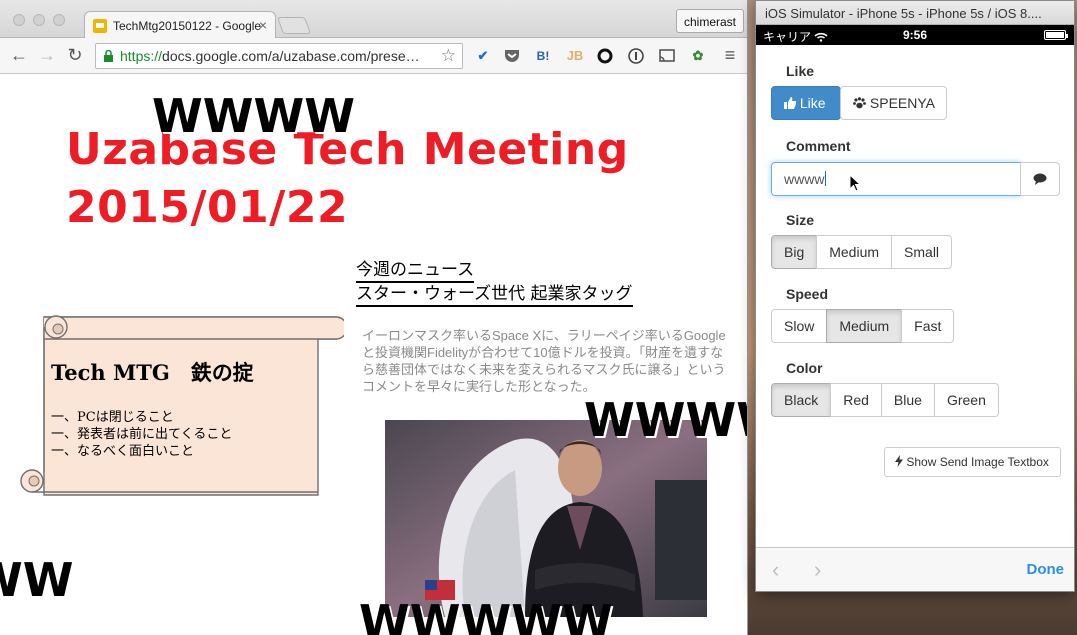 The image size is (1077, 635). What do you see at coordinates (800, 220) in the screenshot?
I see `size-label: Size` at bounding box center [800, 220].